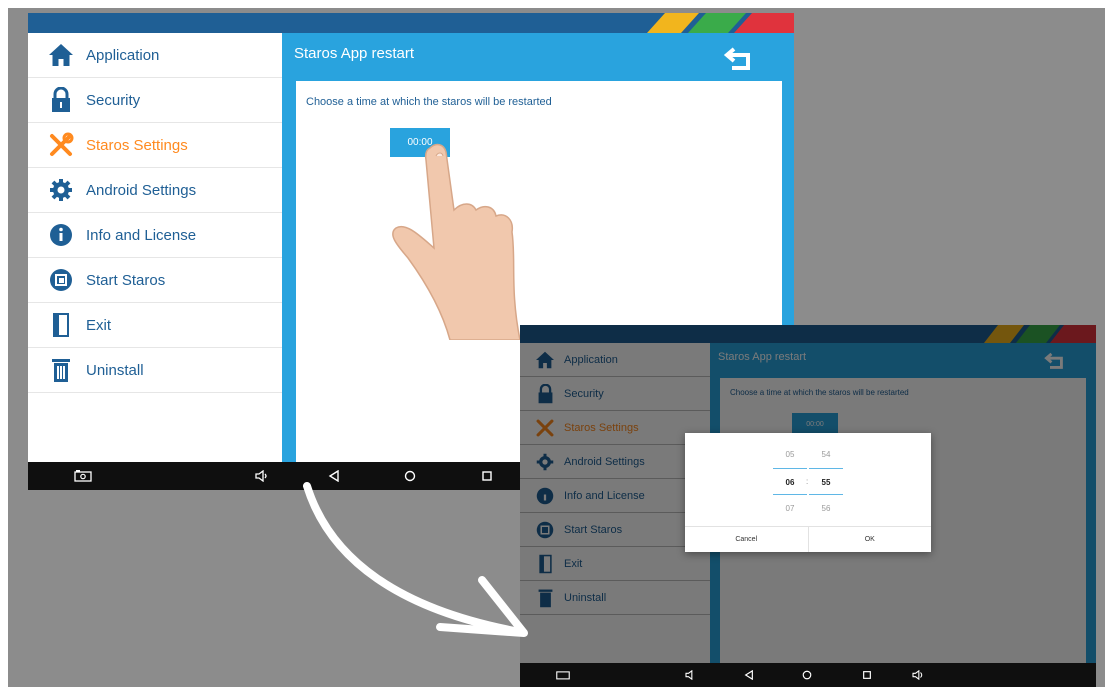 This screenshot has width=1113, height=695. Describe the element at coordinates (790, 454) in the screenshot. I see `hour-prev: 05` at that location.